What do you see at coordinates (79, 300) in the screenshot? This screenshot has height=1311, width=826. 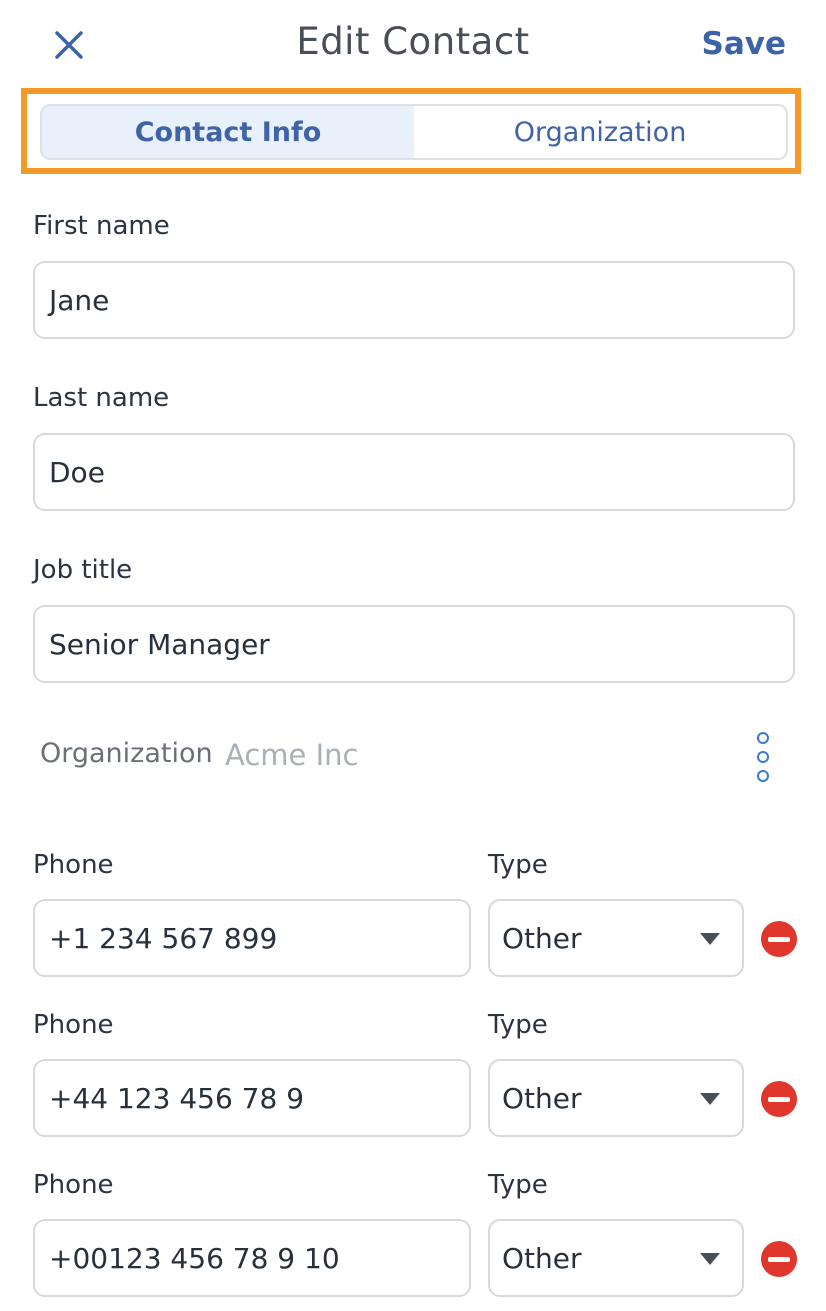 I see `first-name-value: Jane` at bounding box center [79, 300].